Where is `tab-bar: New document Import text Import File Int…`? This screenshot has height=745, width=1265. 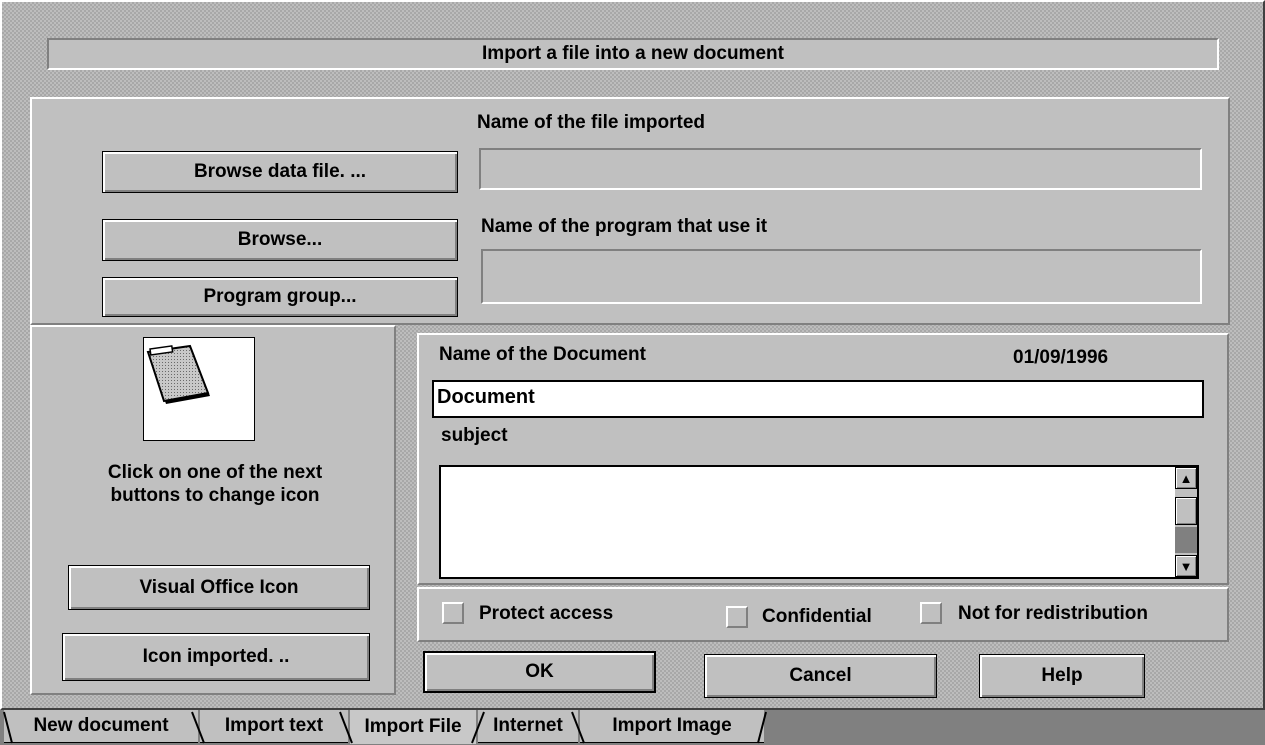
tab-bar: New document Import text Import File Int… is located at coordinates (632, 727).